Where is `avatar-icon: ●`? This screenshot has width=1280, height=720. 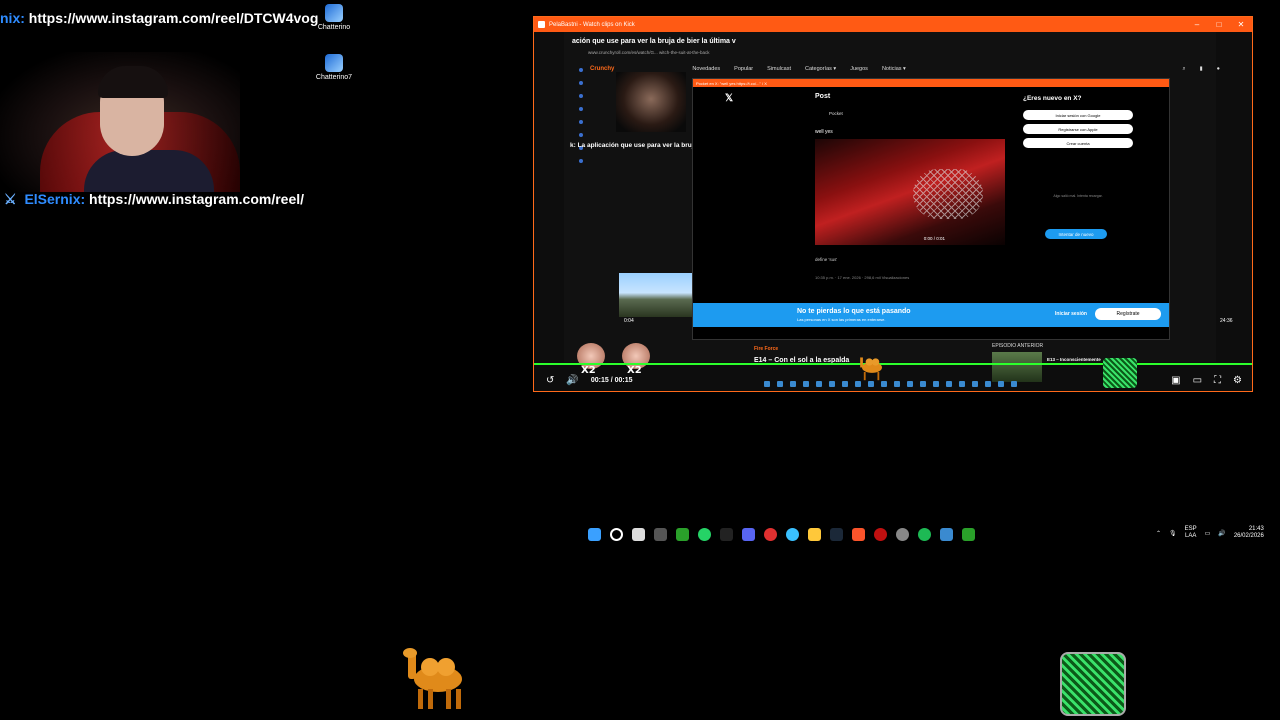
avatar-icon: ● is located at coordinates (1218, 69).